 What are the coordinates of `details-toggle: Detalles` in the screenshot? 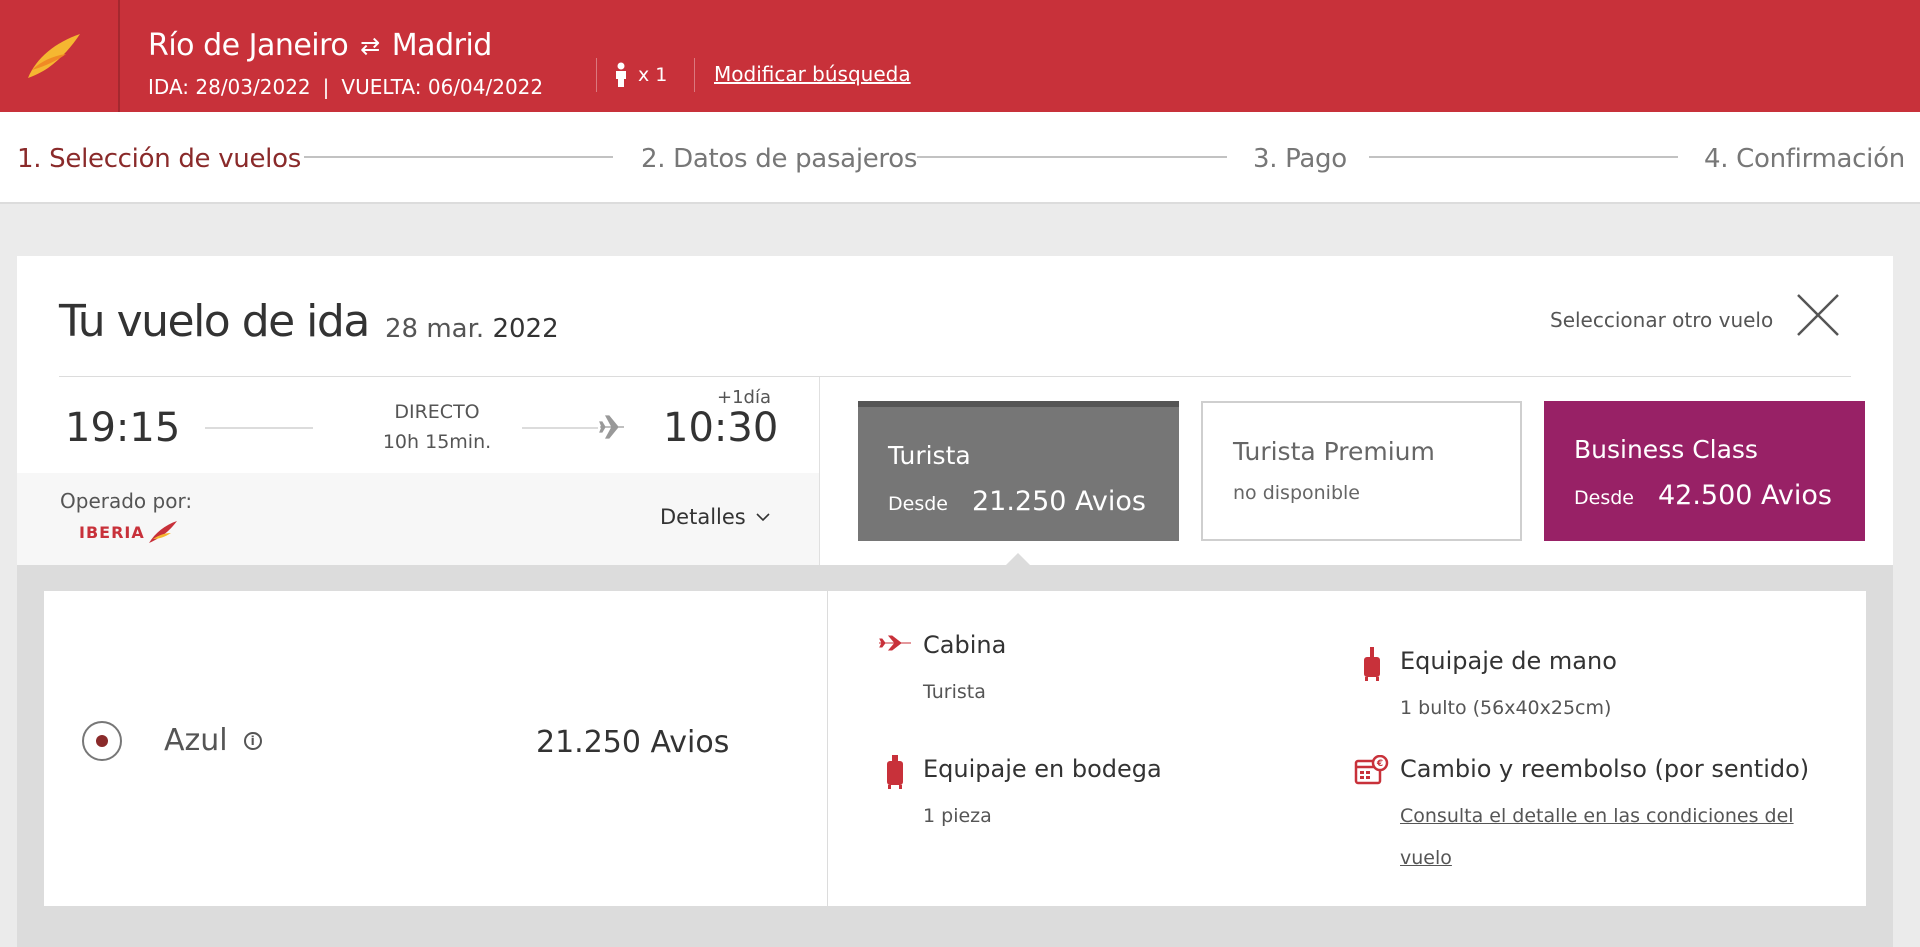 It's located at (715, 517).